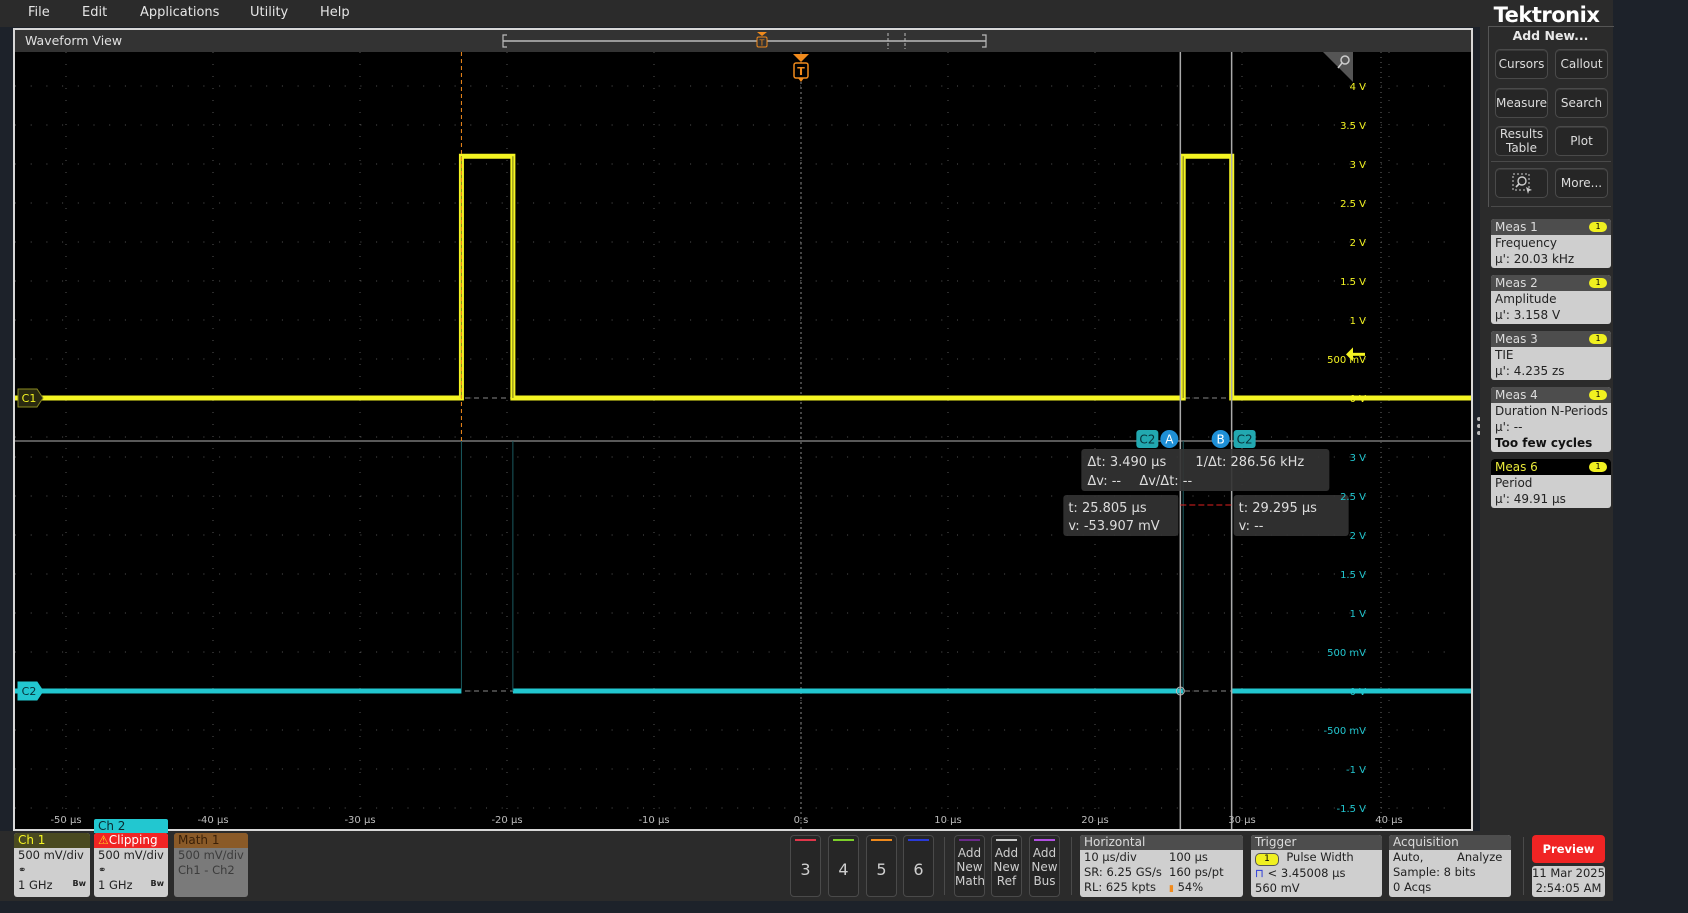 This screenshot has height=913, width=1688. I want to click on ch1-axis-label: 2.5 V, so click(1353, 204).